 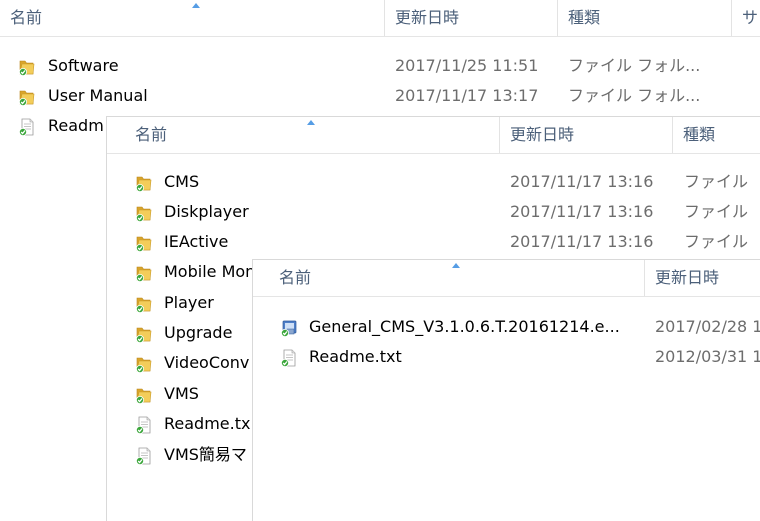 What do you see at coordinates (467, 95) in the screenshot?
I see `item-modified: 2017/11/17 13:17` at bounding box center [467, 95].